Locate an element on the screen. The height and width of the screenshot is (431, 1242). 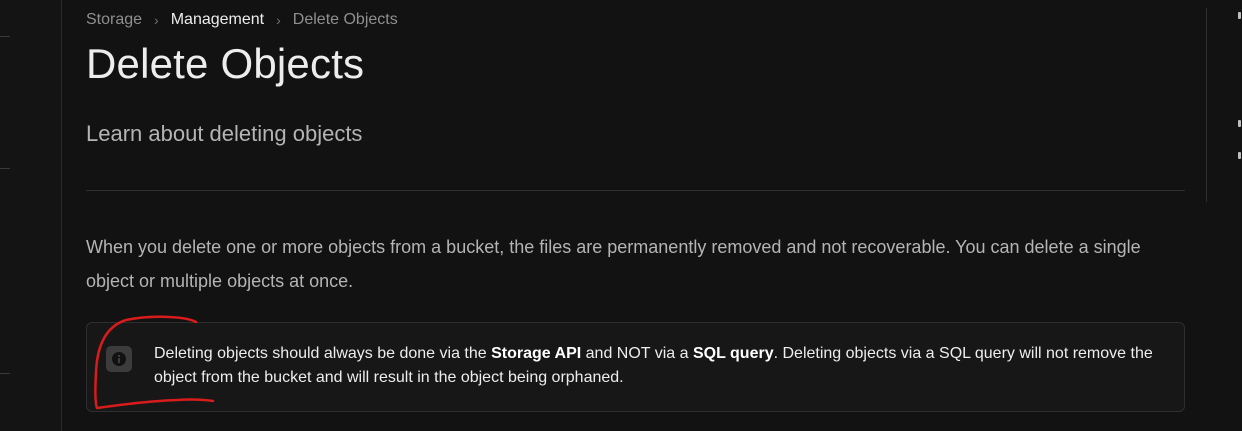
page-title: Delete Objects is located at coordinates (225, 63).